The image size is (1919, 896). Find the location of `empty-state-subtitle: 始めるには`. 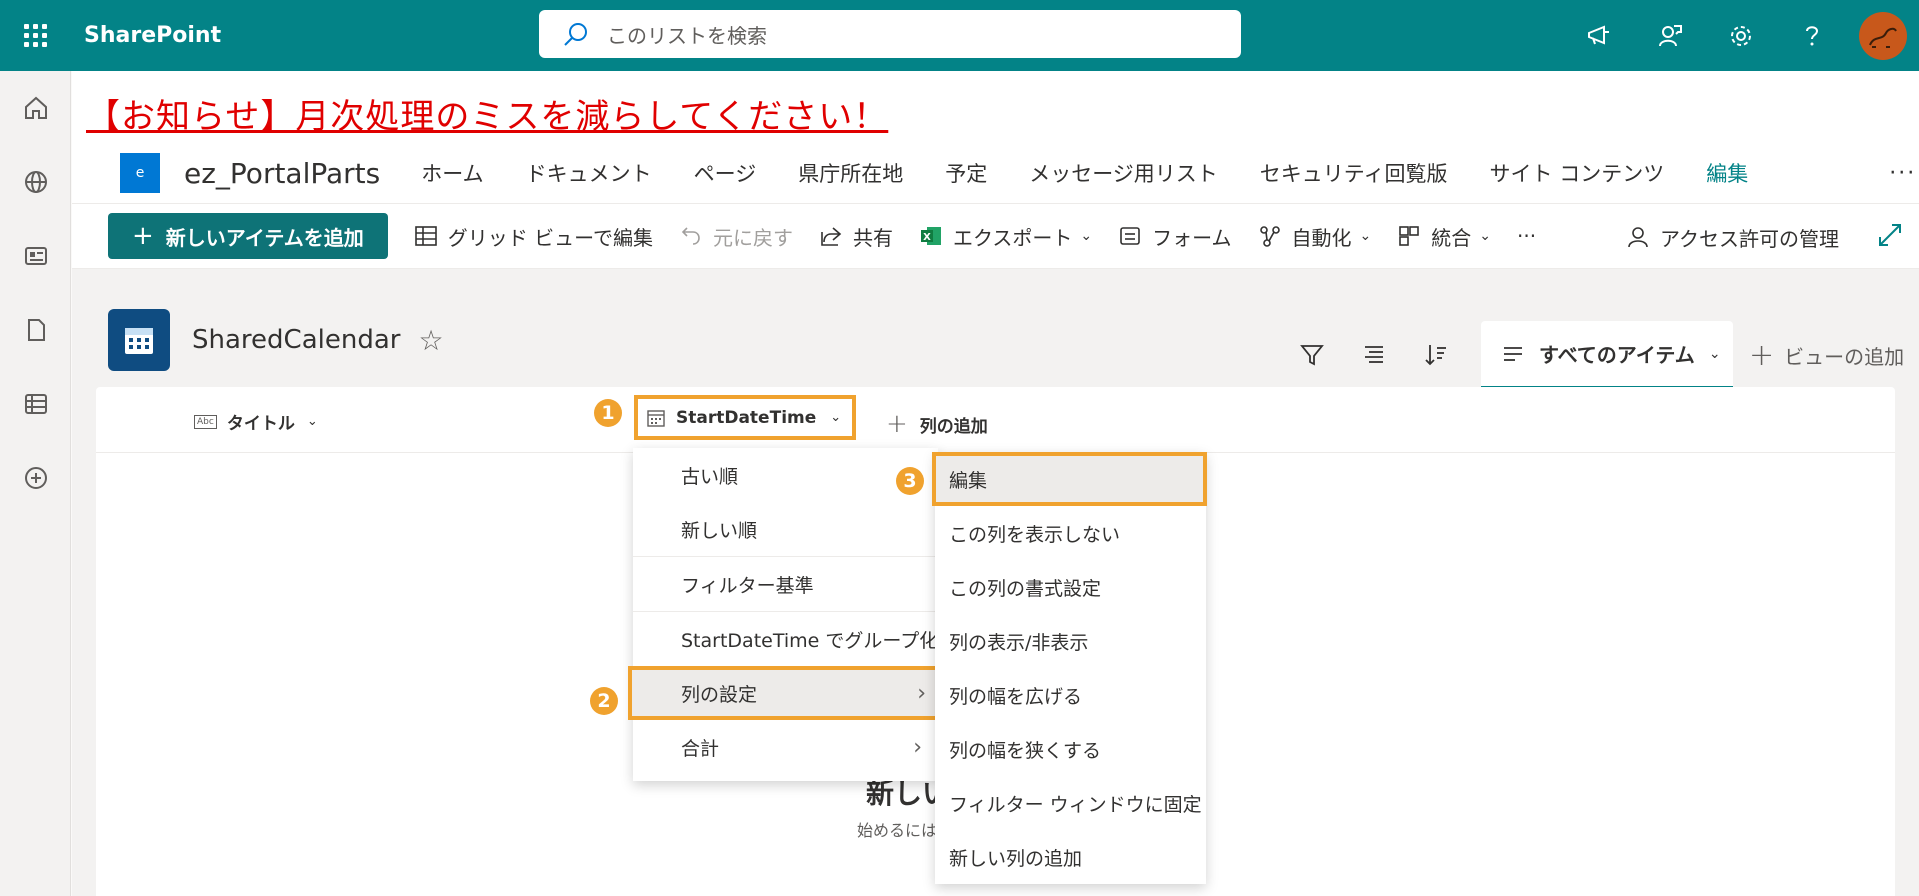

empty-state-subtitle: 始めるには is located at coordinates (897, 830).